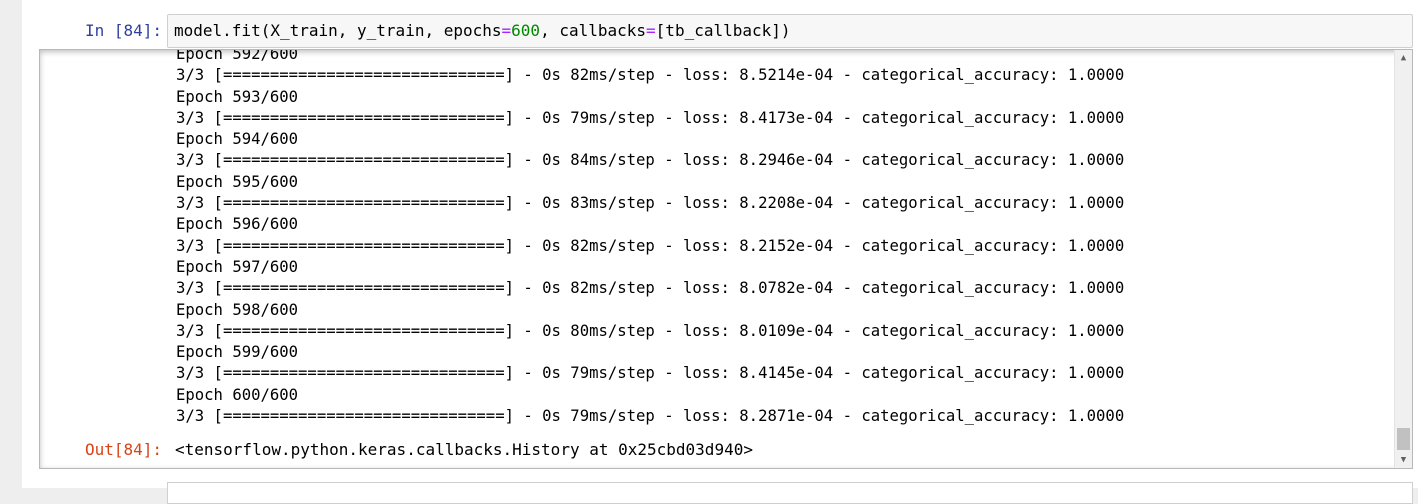 The width and height of the screenshot is (1418, 504). Describe the element at coordinates (526, 30) in the screenshot. I see `code-number: 600` at that location.